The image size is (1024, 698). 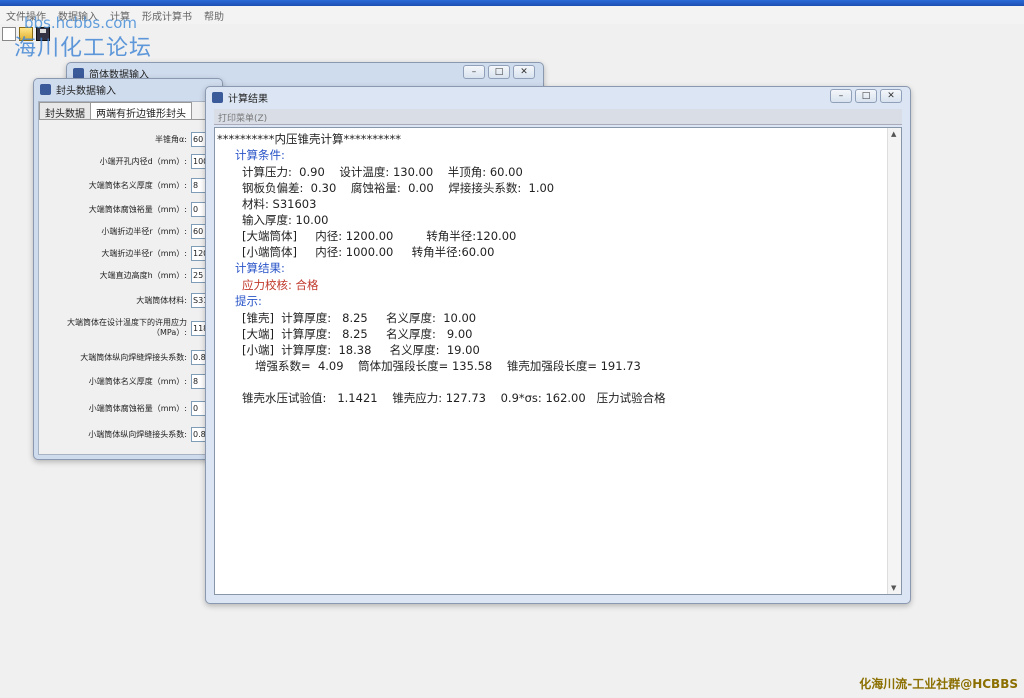 I want to click on window-title: 封头数据输入, so click(x=86, y=91).